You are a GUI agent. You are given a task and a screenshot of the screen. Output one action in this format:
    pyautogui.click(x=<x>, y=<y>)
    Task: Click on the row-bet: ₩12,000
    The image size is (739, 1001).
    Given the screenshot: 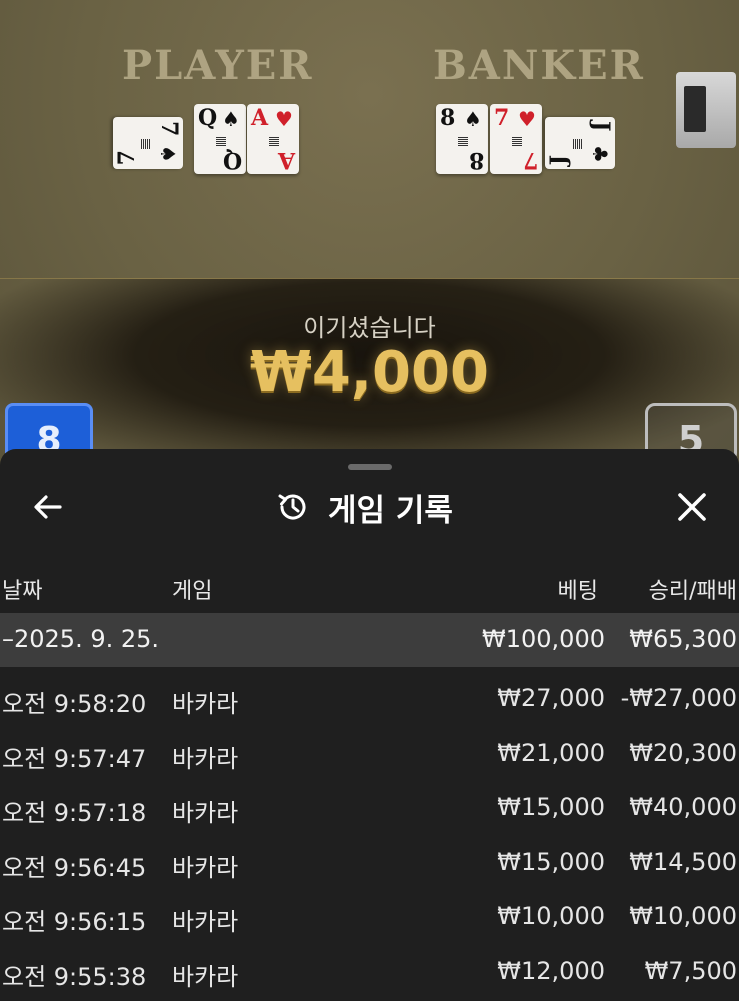 What is the action you would take?
    pyautogui.click(x=551, y=970)
    